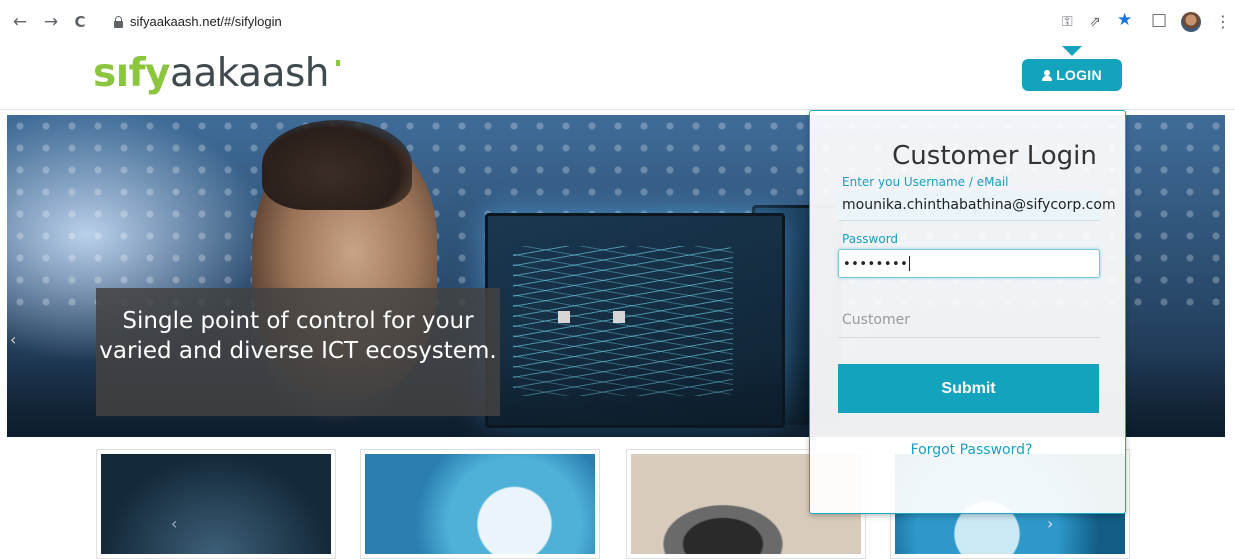 Image resolution: width=1235 pixels, height=559 pixels. Describe the element at coordinates (1191, 22) in the screenshot. I see `profile-avatar` at that location.